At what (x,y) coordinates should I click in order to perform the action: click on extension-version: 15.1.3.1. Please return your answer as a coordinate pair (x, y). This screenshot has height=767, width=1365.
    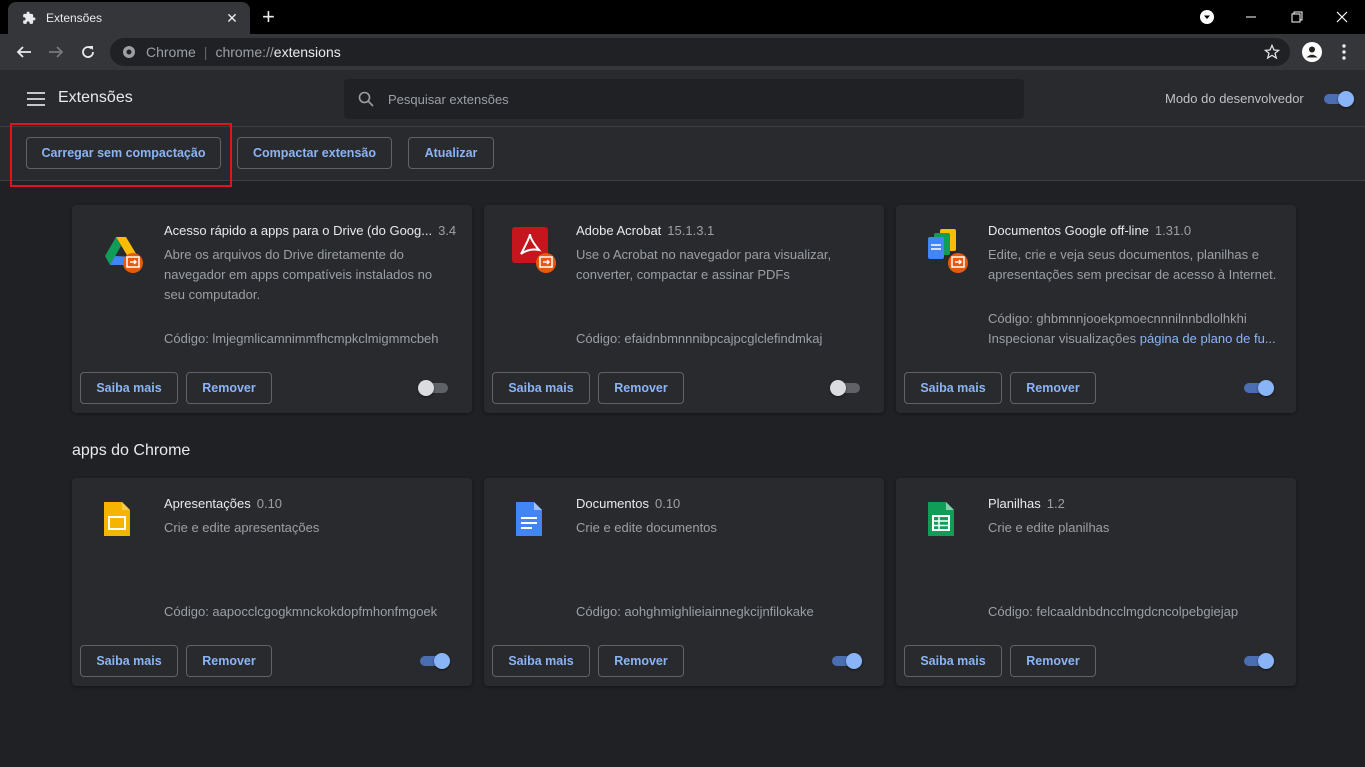
    Looking at the image, I should click on (691, 230).